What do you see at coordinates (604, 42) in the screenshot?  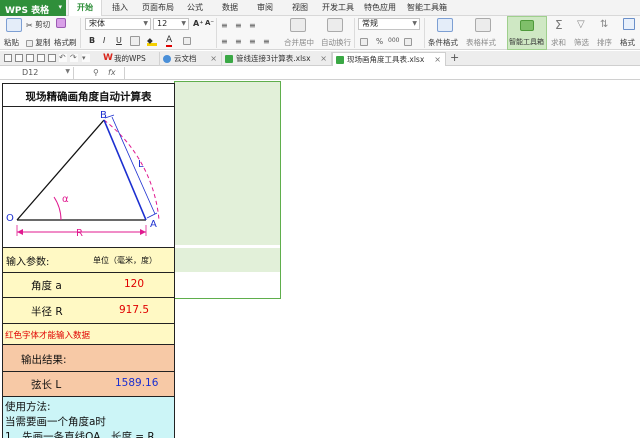 I see `sort-label: 排序` at bounding box center [604, 42].